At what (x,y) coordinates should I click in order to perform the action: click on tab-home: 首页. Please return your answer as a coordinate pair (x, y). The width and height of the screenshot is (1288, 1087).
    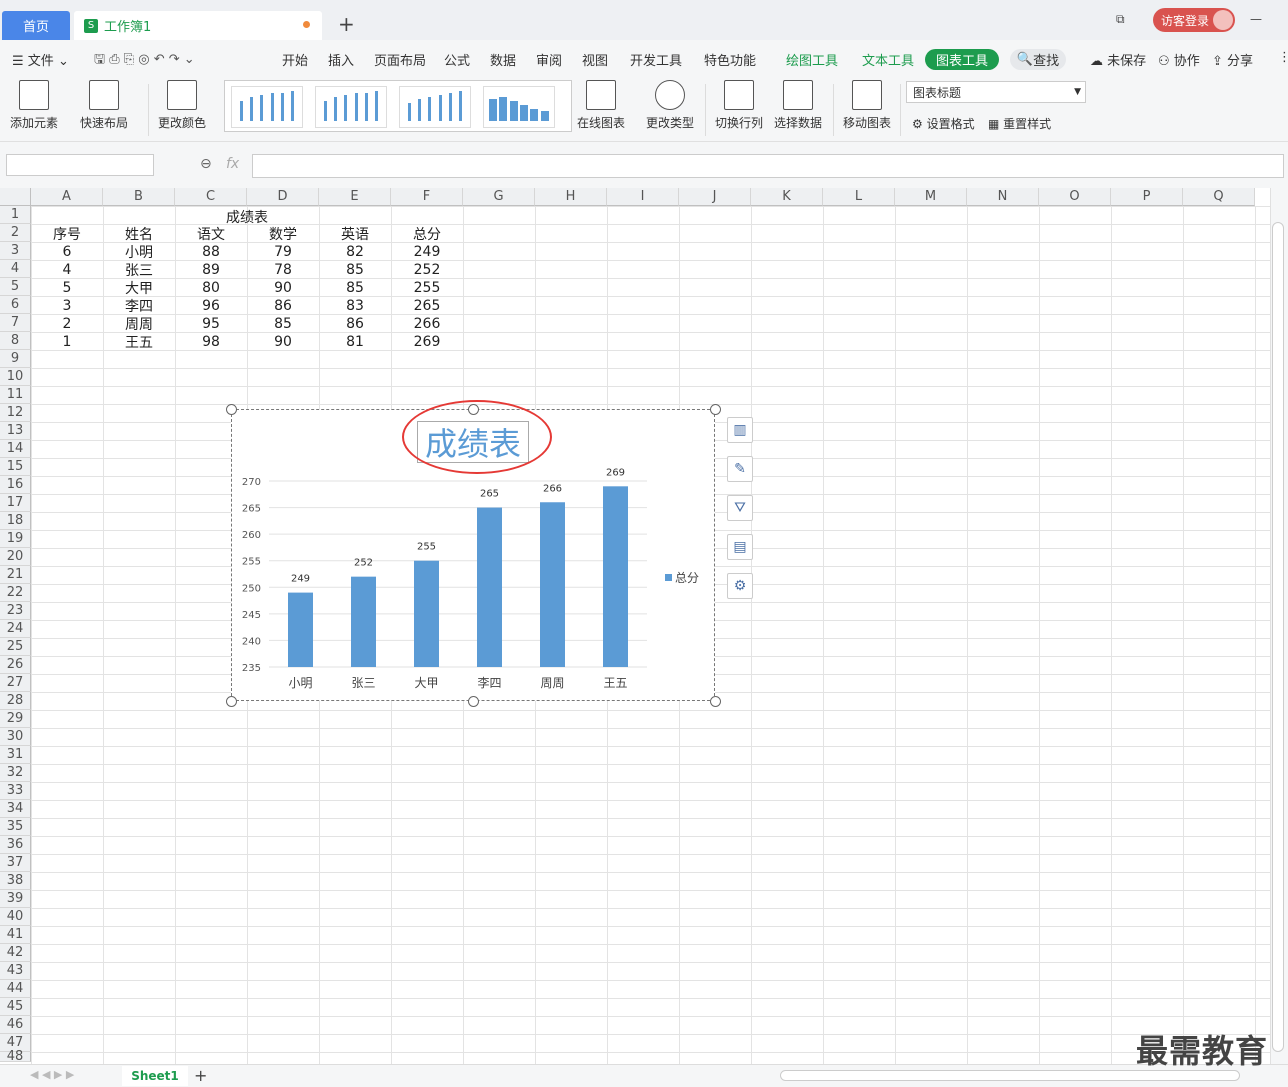
    Looking at the image, I should click on (36, 25).